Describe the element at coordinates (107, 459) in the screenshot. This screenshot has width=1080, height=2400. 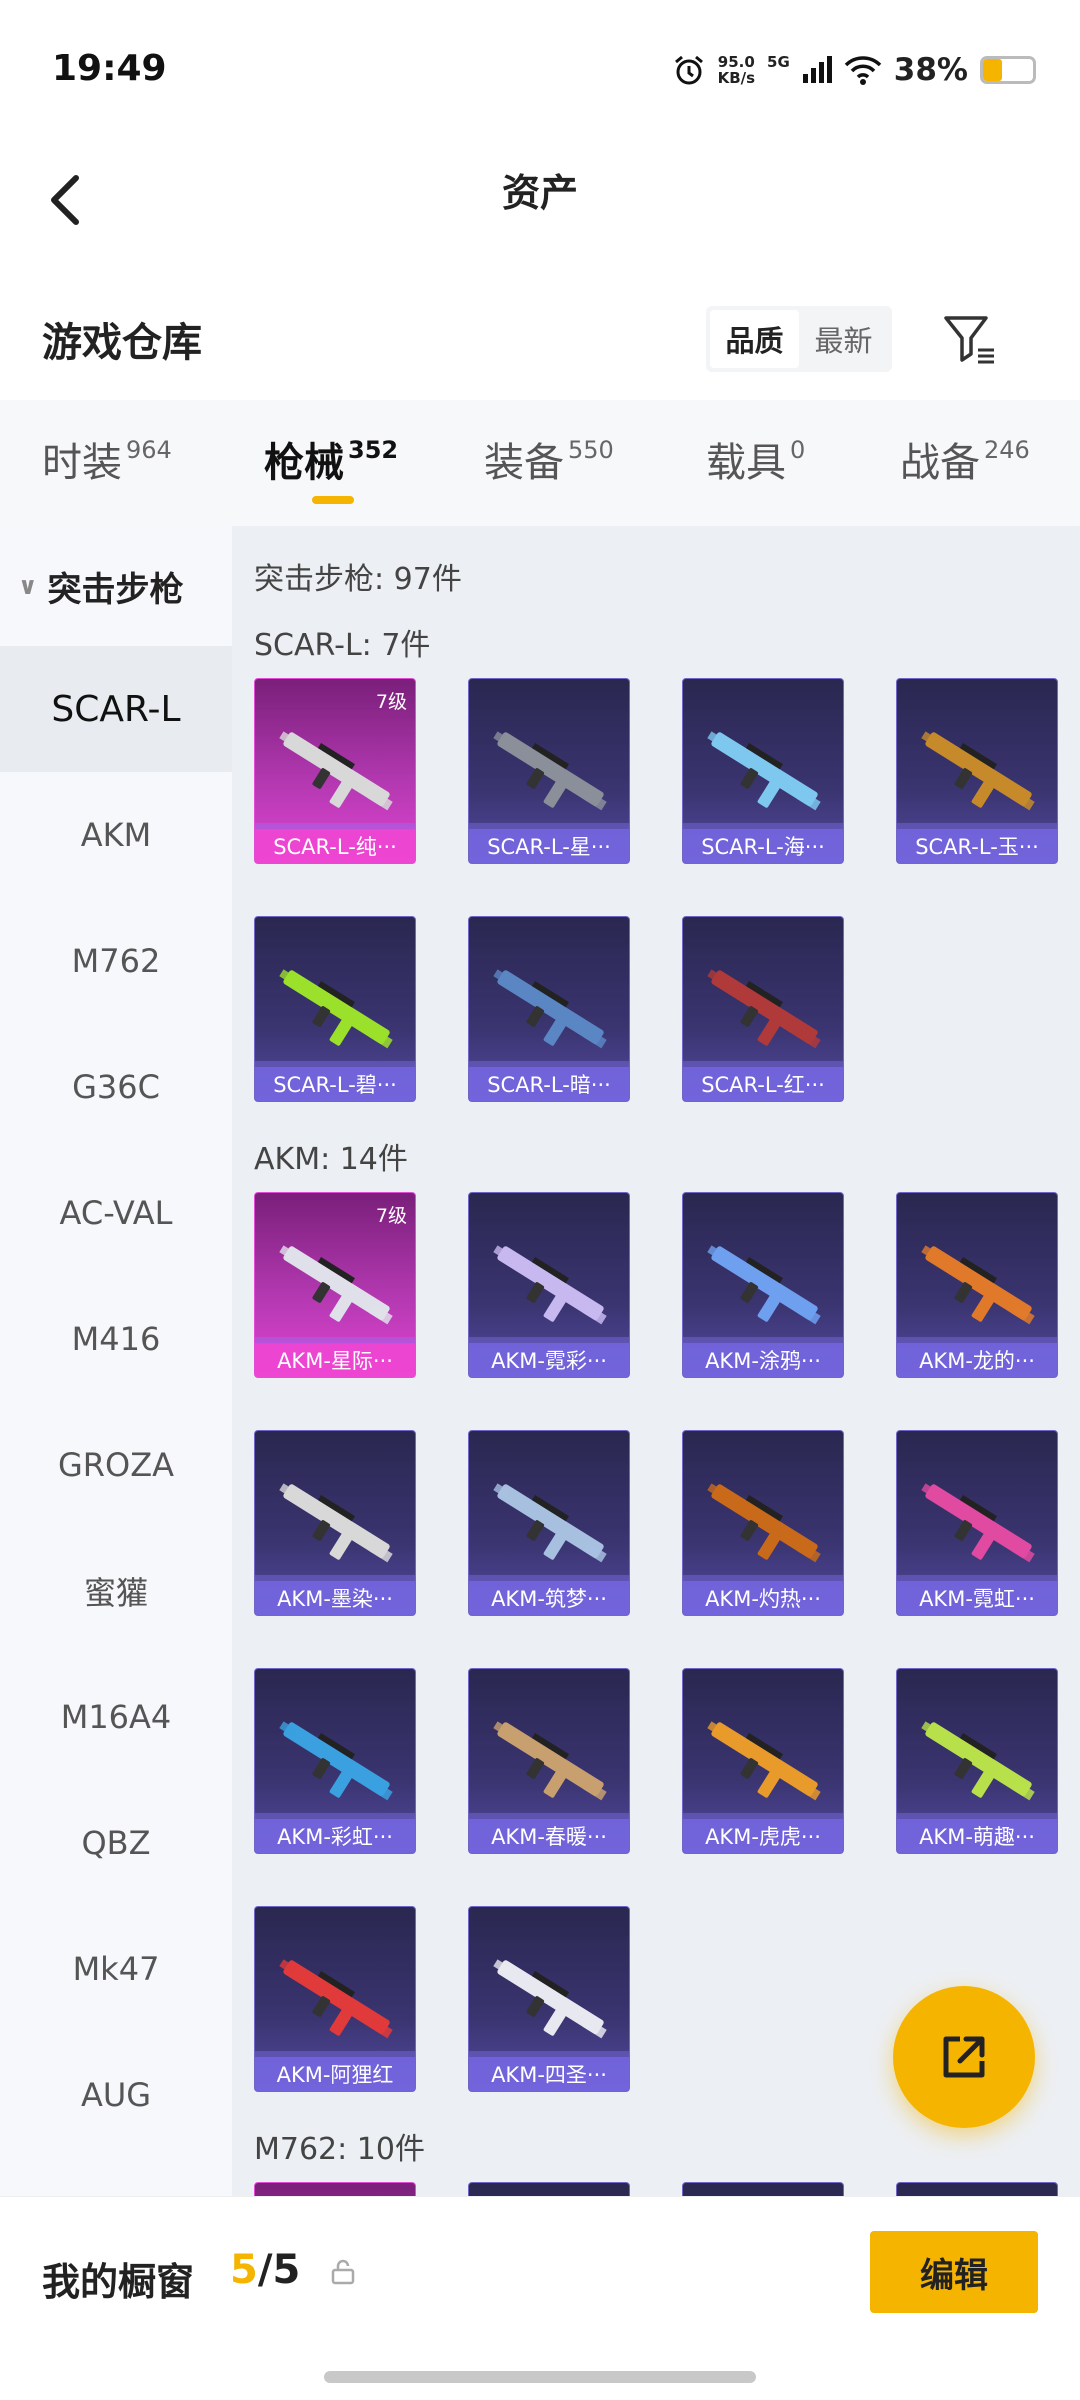
I see `tab-fashion: 时装 964` at that location.